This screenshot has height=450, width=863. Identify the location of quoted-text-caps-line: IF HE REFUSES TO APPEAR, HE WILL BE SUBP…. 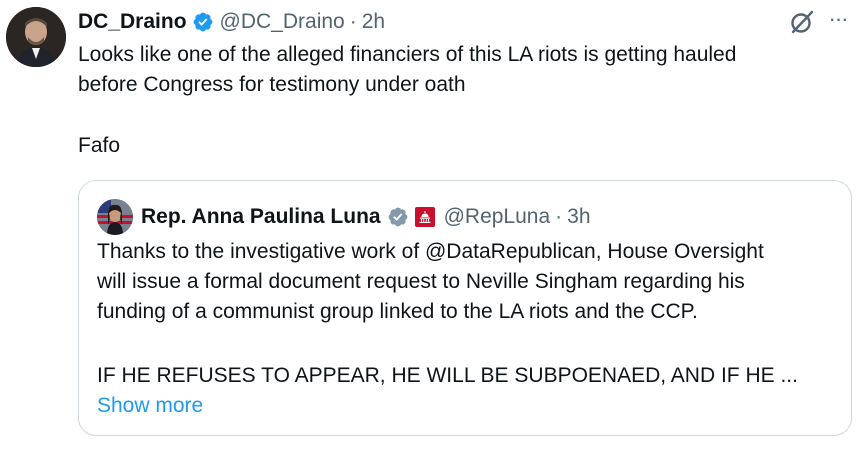
(447, 375).